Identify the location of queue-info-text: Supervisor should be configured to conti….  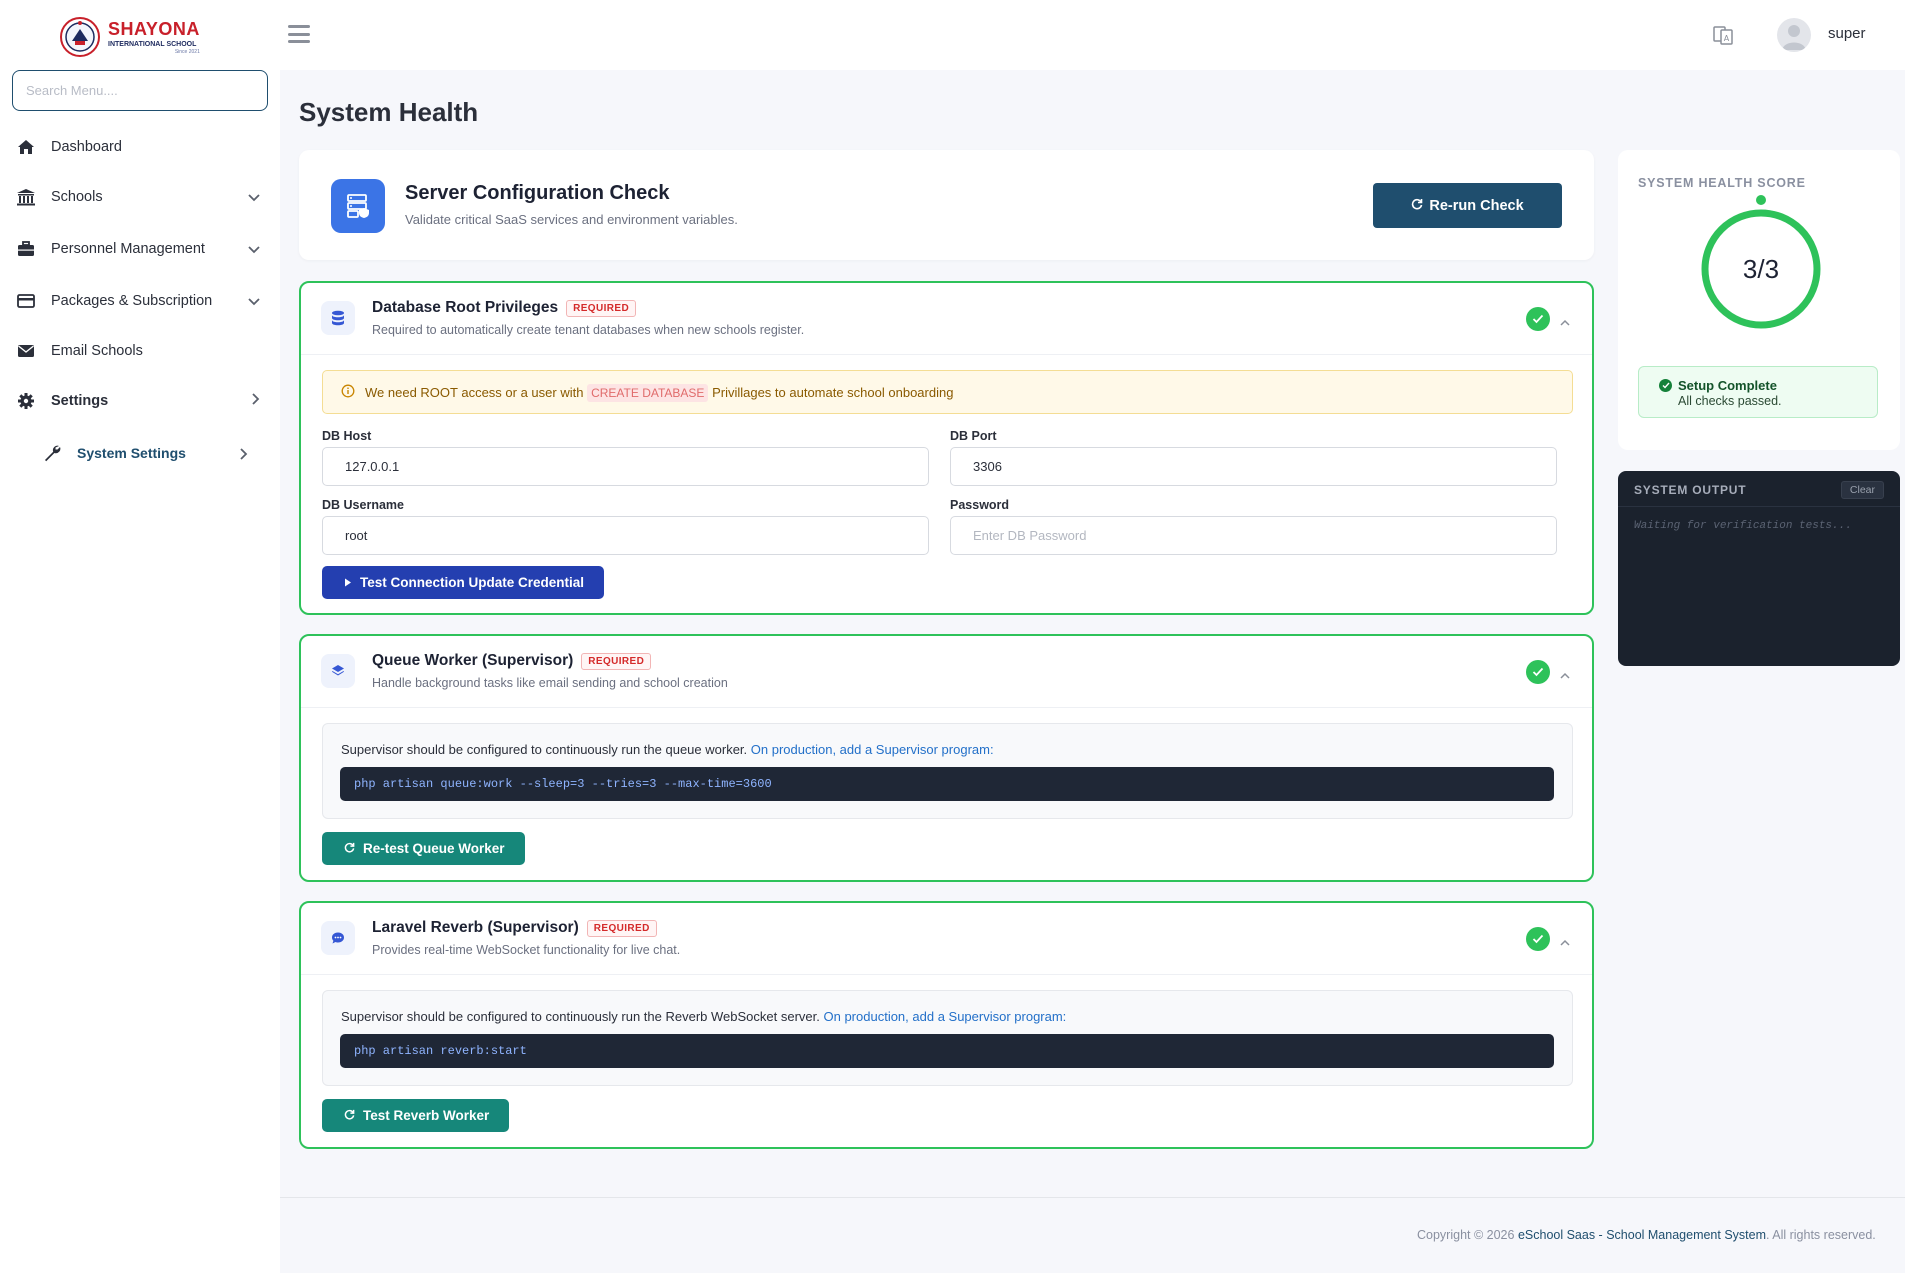
(667, 749).